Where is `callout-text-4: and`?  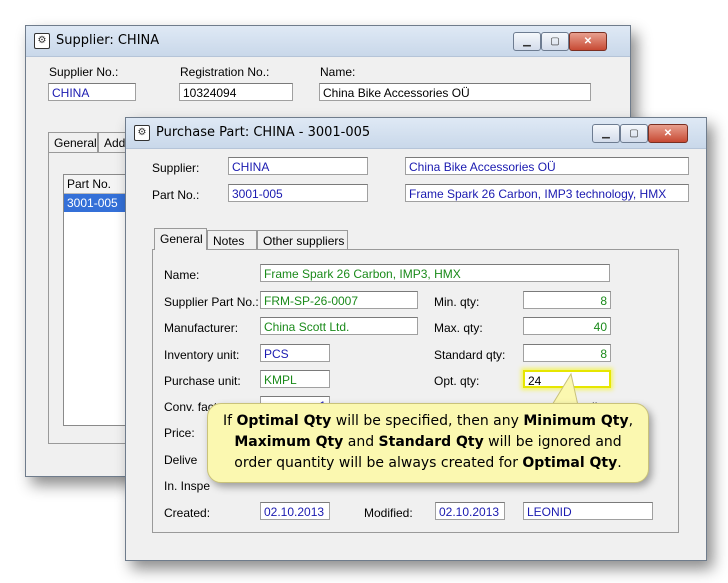
callout-text-4: and is located at coordinates (361, 442).